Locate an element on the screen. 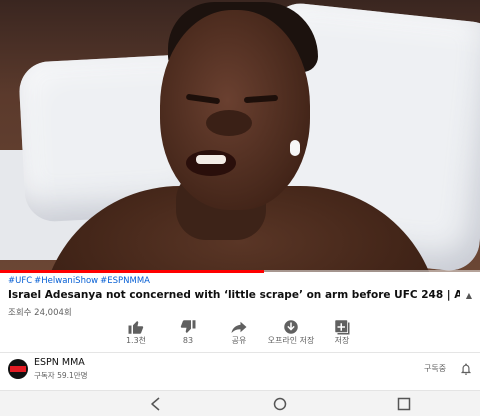  hashtag-link: #UFC is located at coordinates (20, 281).